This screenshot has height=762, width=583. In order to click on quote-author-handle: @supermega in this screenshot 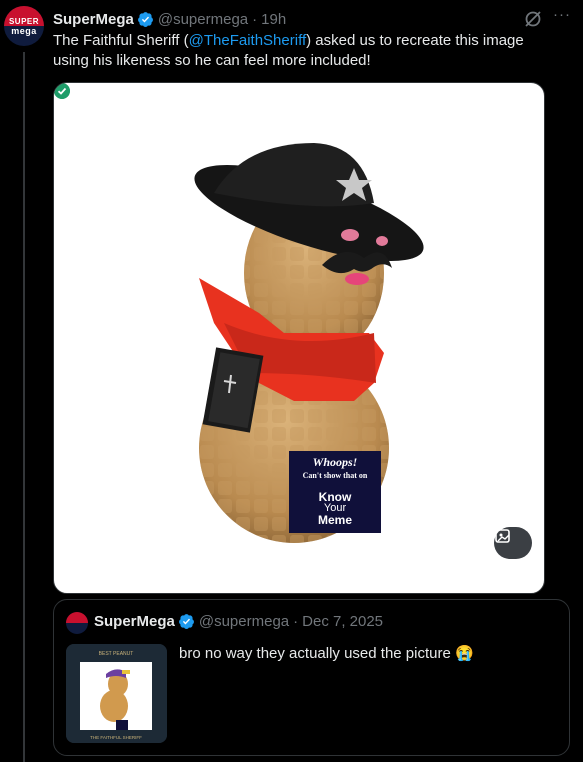, I will do `click(244, 621)`.